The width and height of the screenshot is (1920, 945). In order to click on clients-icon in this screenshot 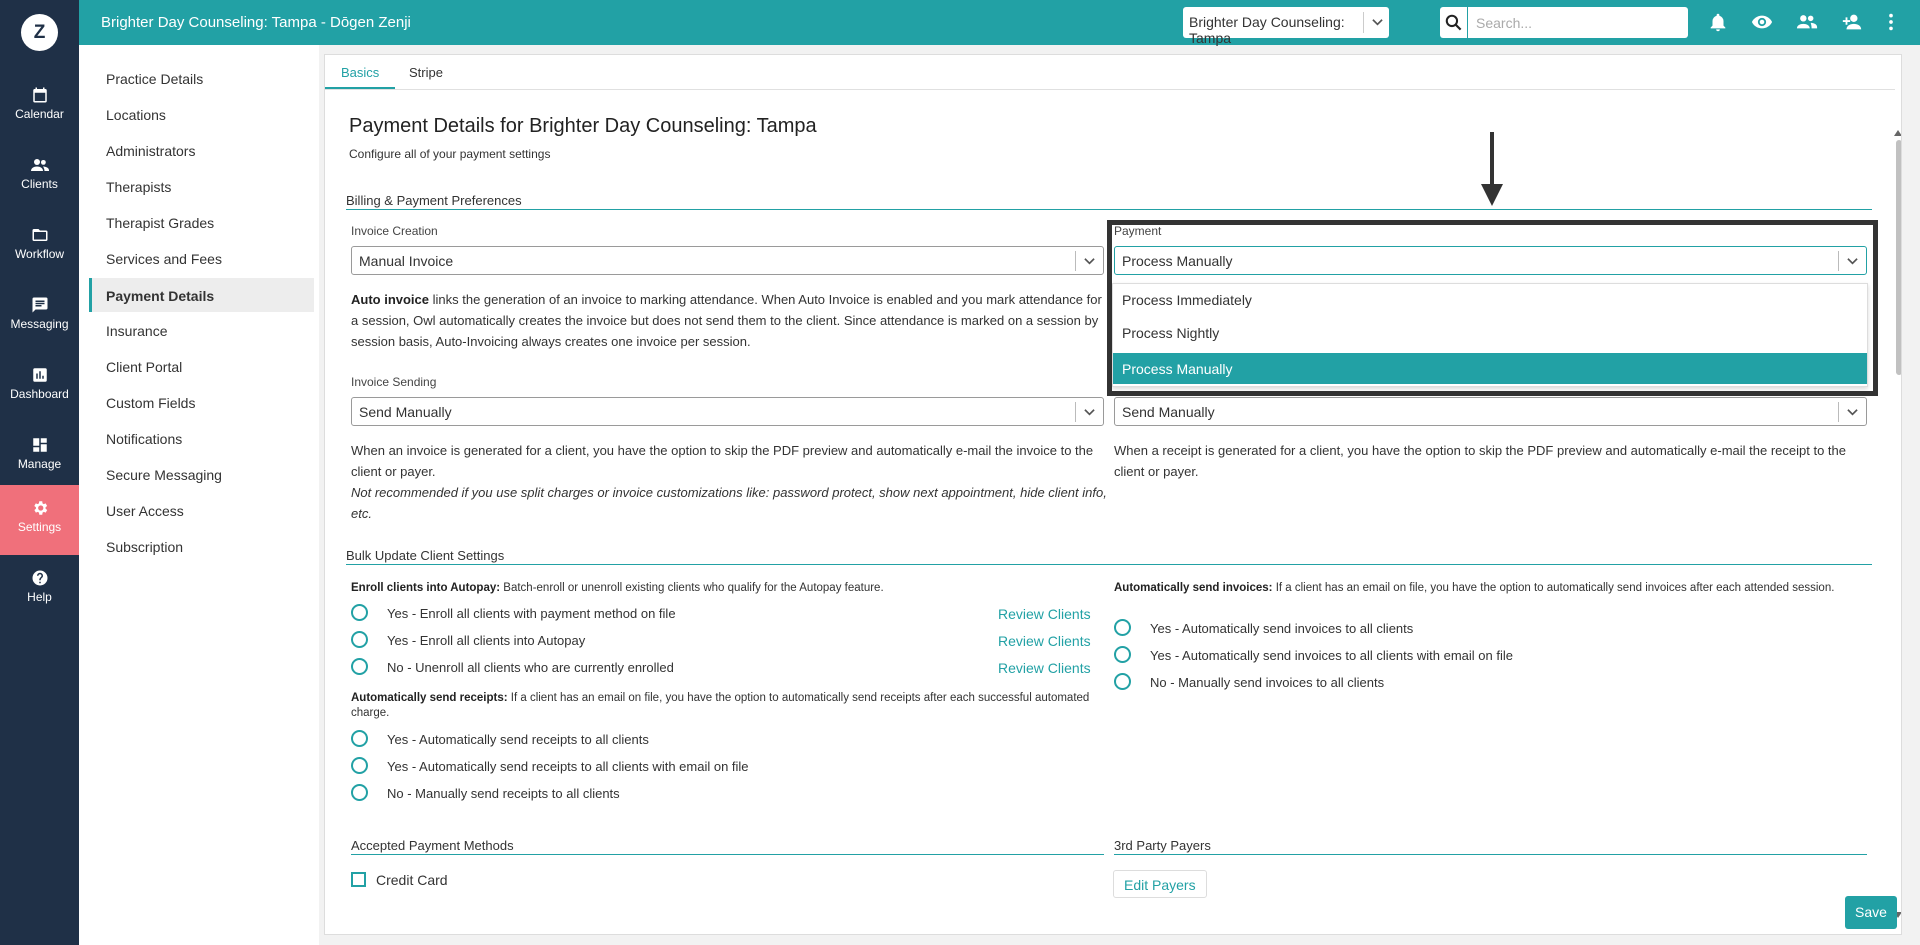, I will do `click(39, 165)`.